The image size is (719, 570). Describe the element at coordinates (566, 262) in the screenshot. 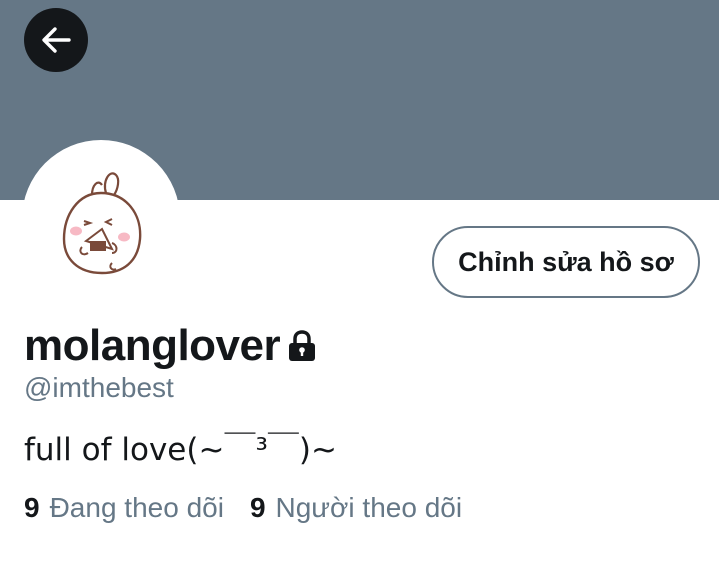

I see `edit-profile-button: Chỉnh sửa hồ sơ` at that location.